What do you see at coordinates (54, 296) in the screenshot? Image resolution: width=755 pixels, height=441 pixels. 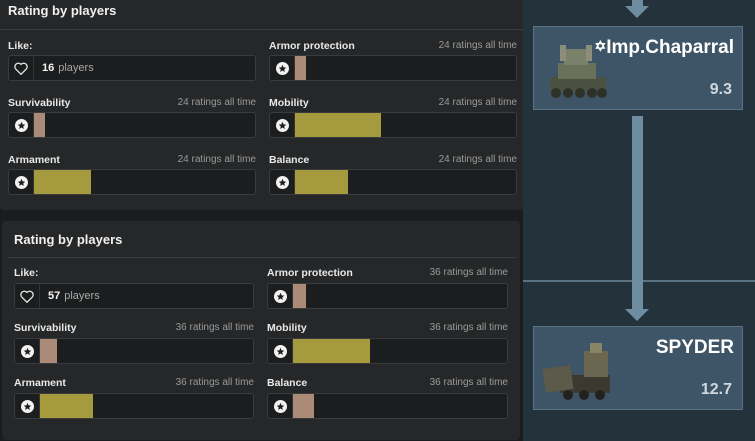 I see `like-count: 57` at bounding box center [54, 296].